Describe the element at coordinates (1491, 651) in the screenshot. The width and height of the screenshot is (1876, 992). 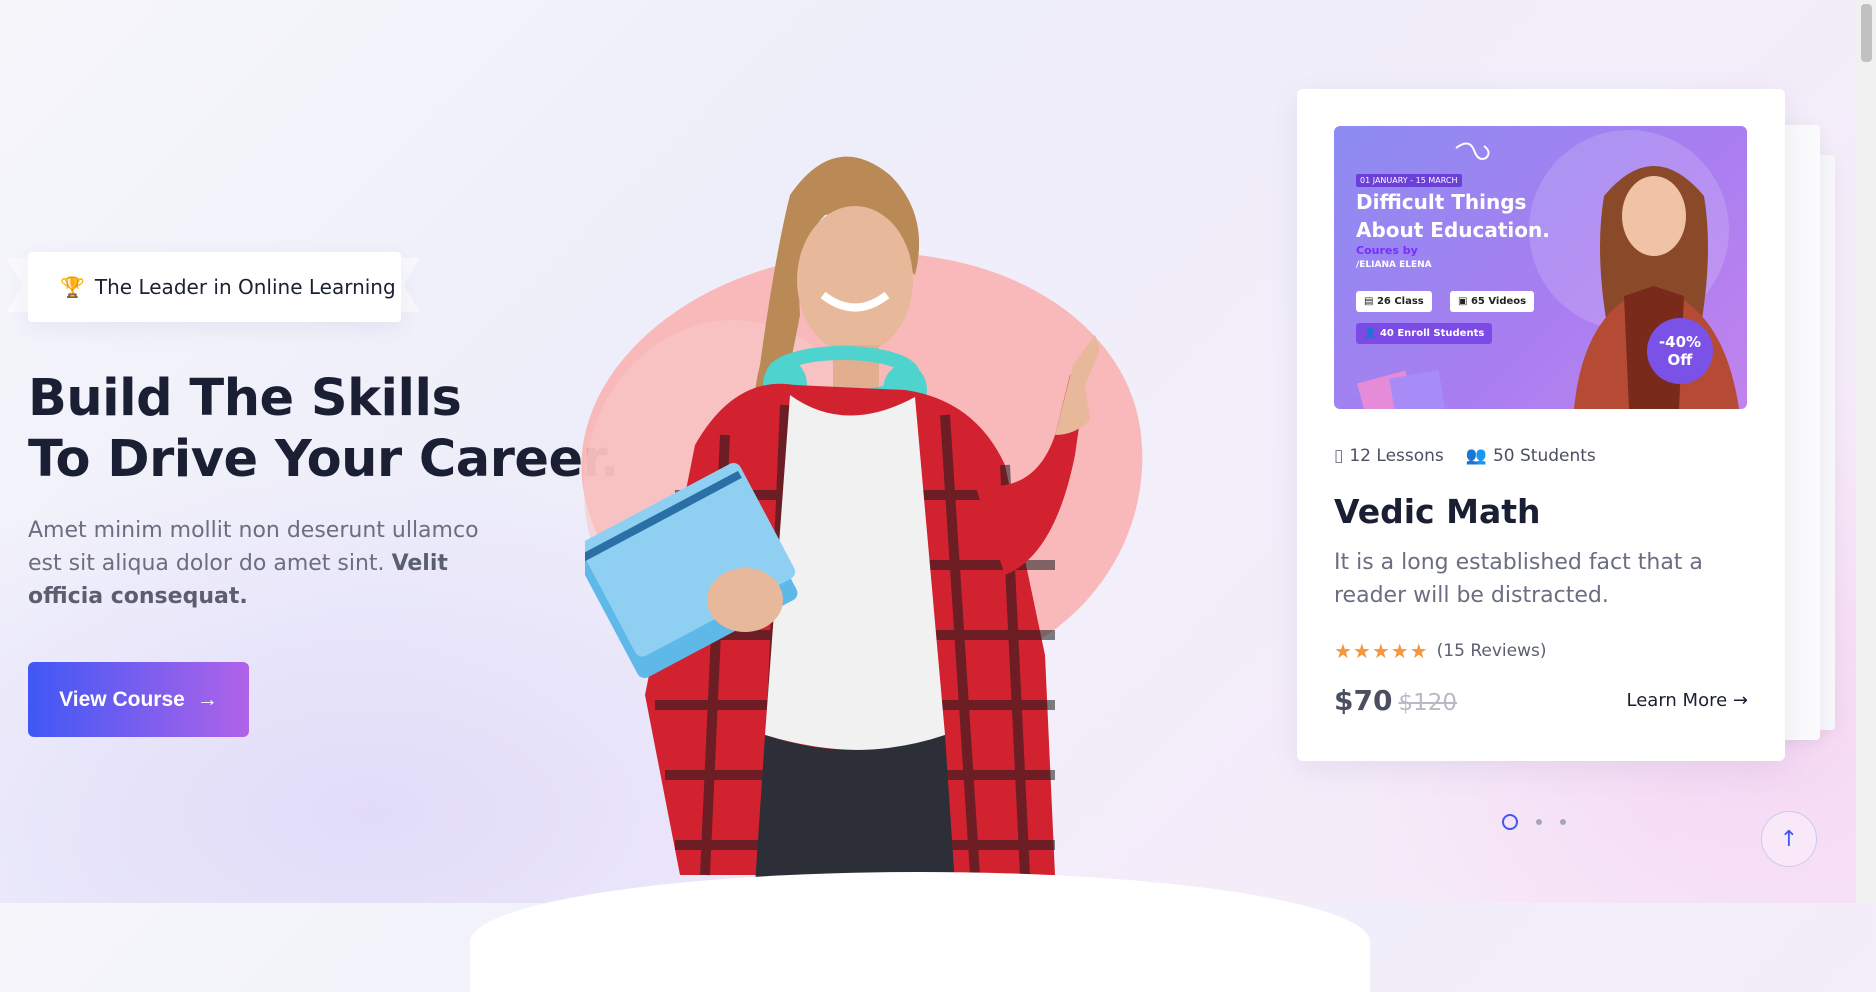
I see `reviews-count: (15 Reviews)` at that location.